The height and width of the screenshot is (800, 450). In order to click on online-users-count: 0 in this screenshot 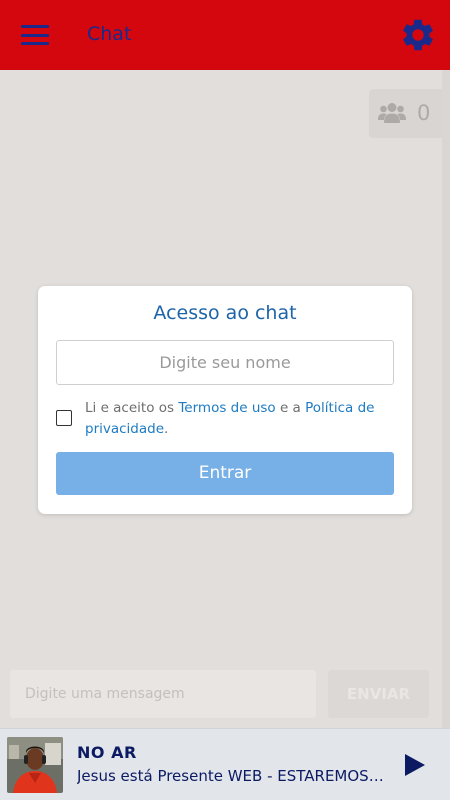, I will do `click(424, 113)`.